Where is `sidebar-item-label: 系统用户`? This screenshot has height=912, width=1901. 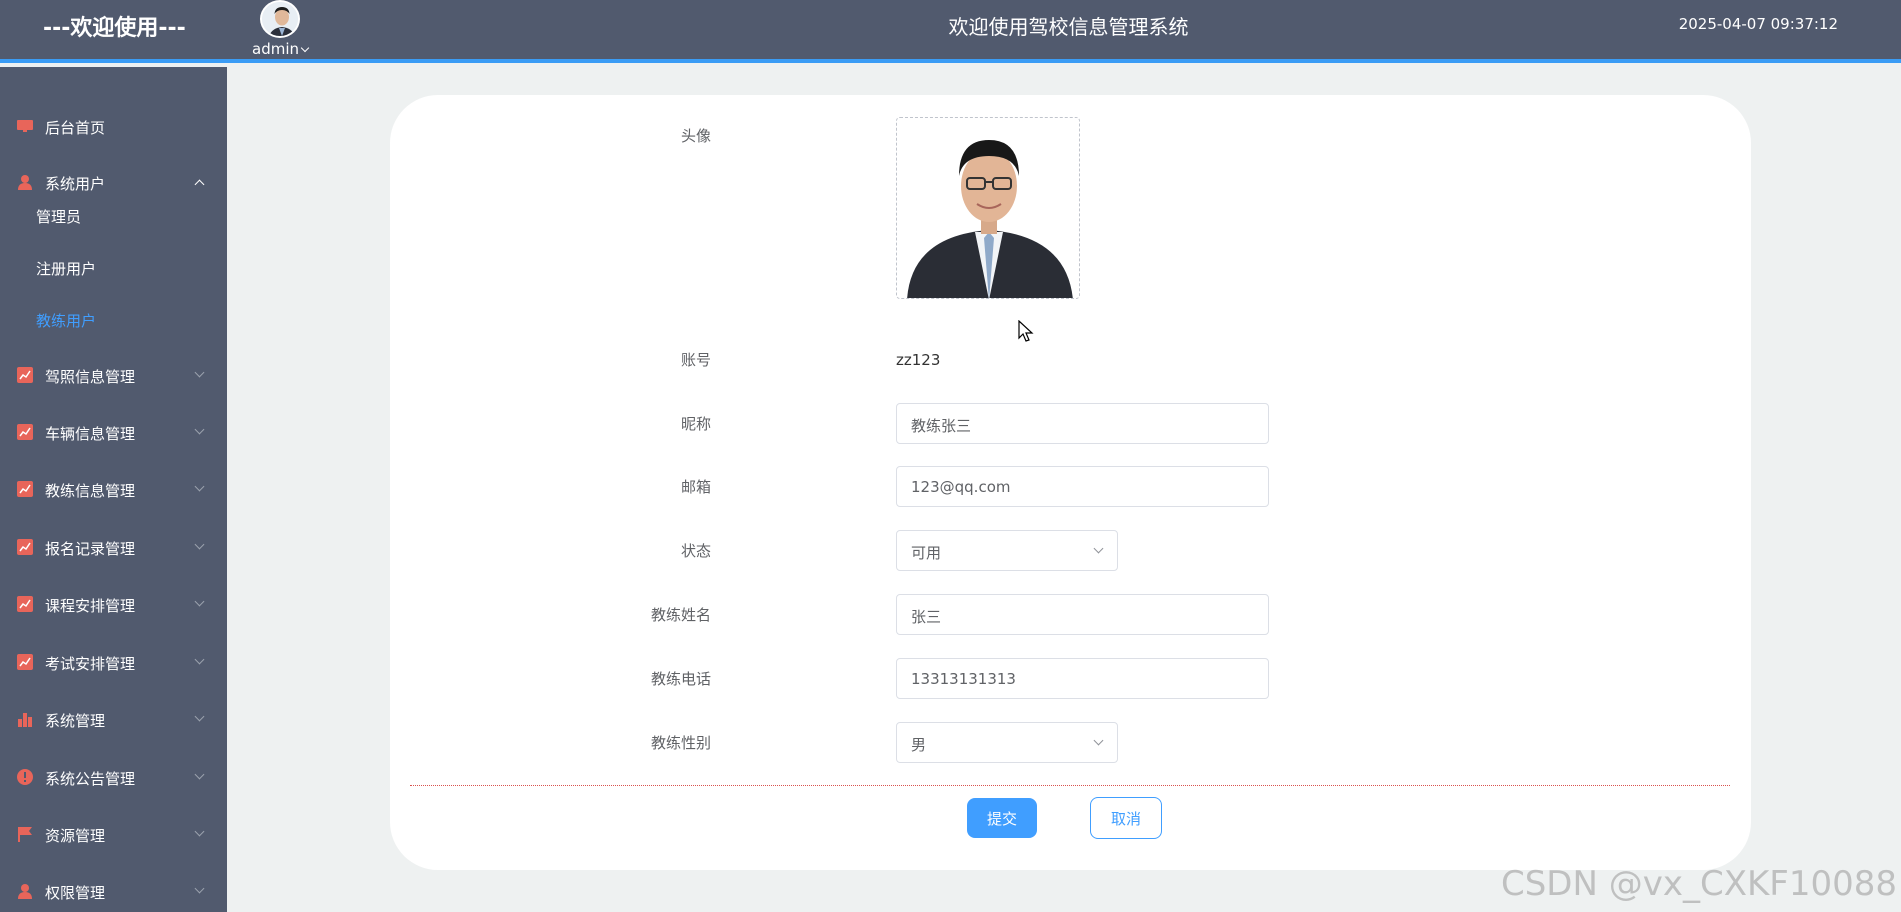
sidebar-item-label: 系统用户 is located at coordinates (75, 184).